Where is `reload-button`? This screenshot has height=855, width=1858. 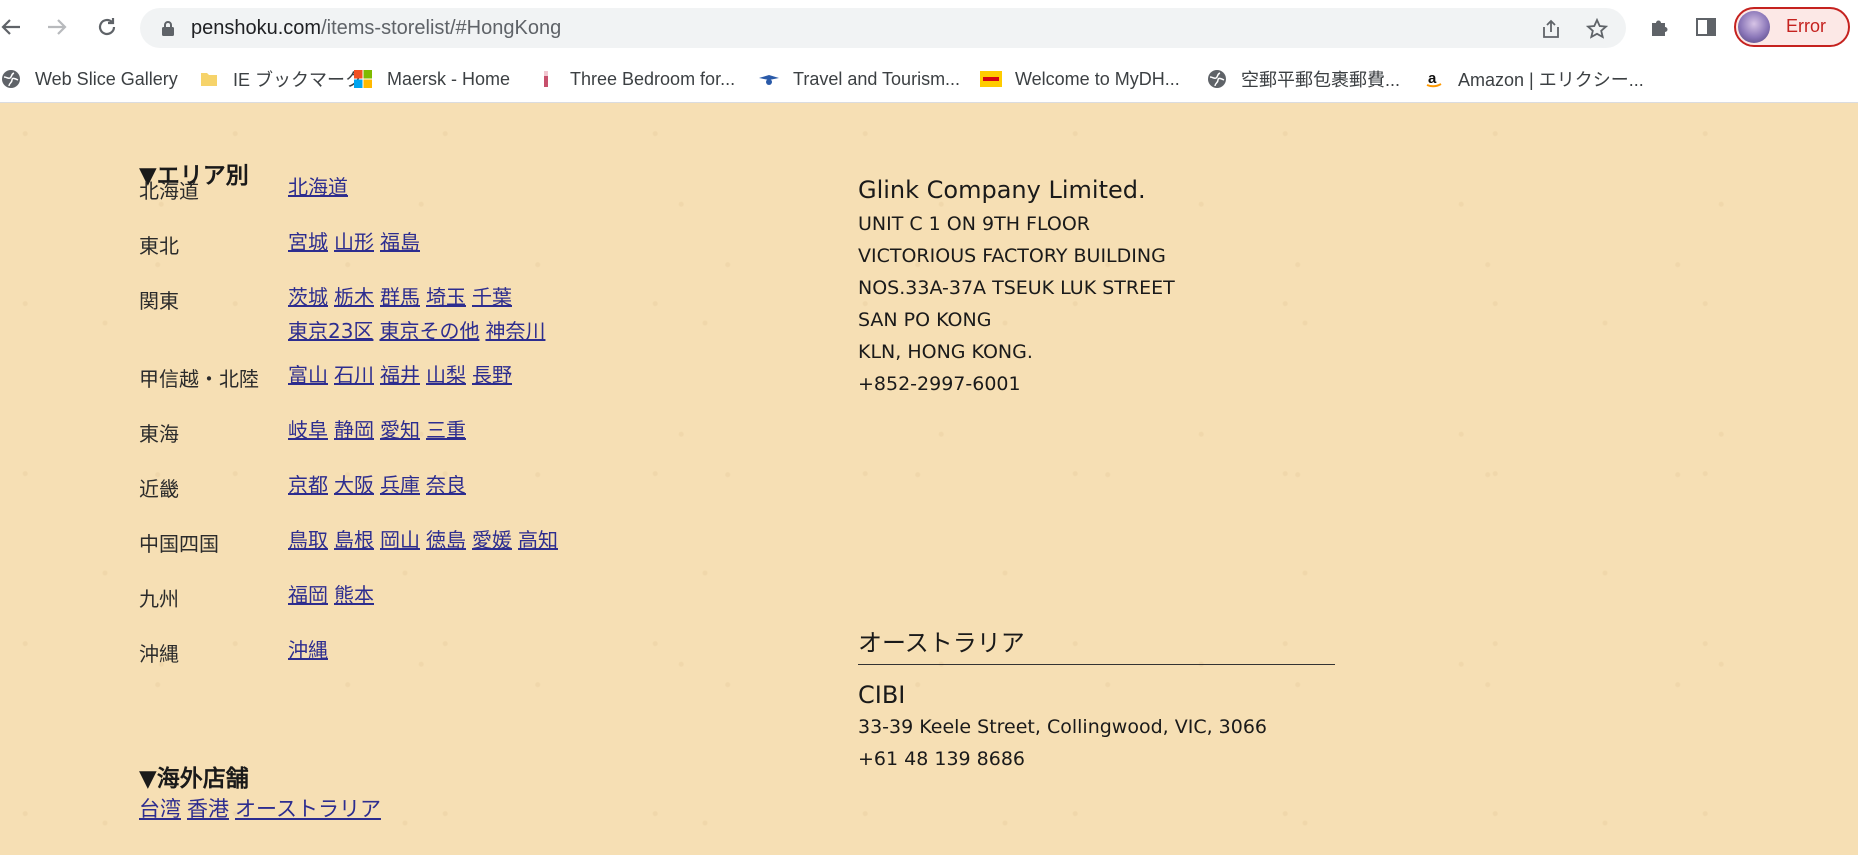 reload-button is located at coordinates (107, 27).